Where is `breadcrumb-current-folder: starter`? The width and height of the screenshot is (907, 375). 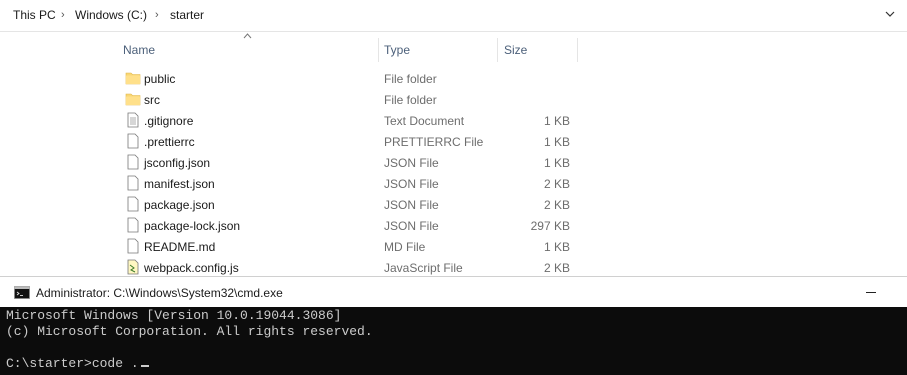
breadcrumb-current-folder: starter is located at coordinates (187, 15).